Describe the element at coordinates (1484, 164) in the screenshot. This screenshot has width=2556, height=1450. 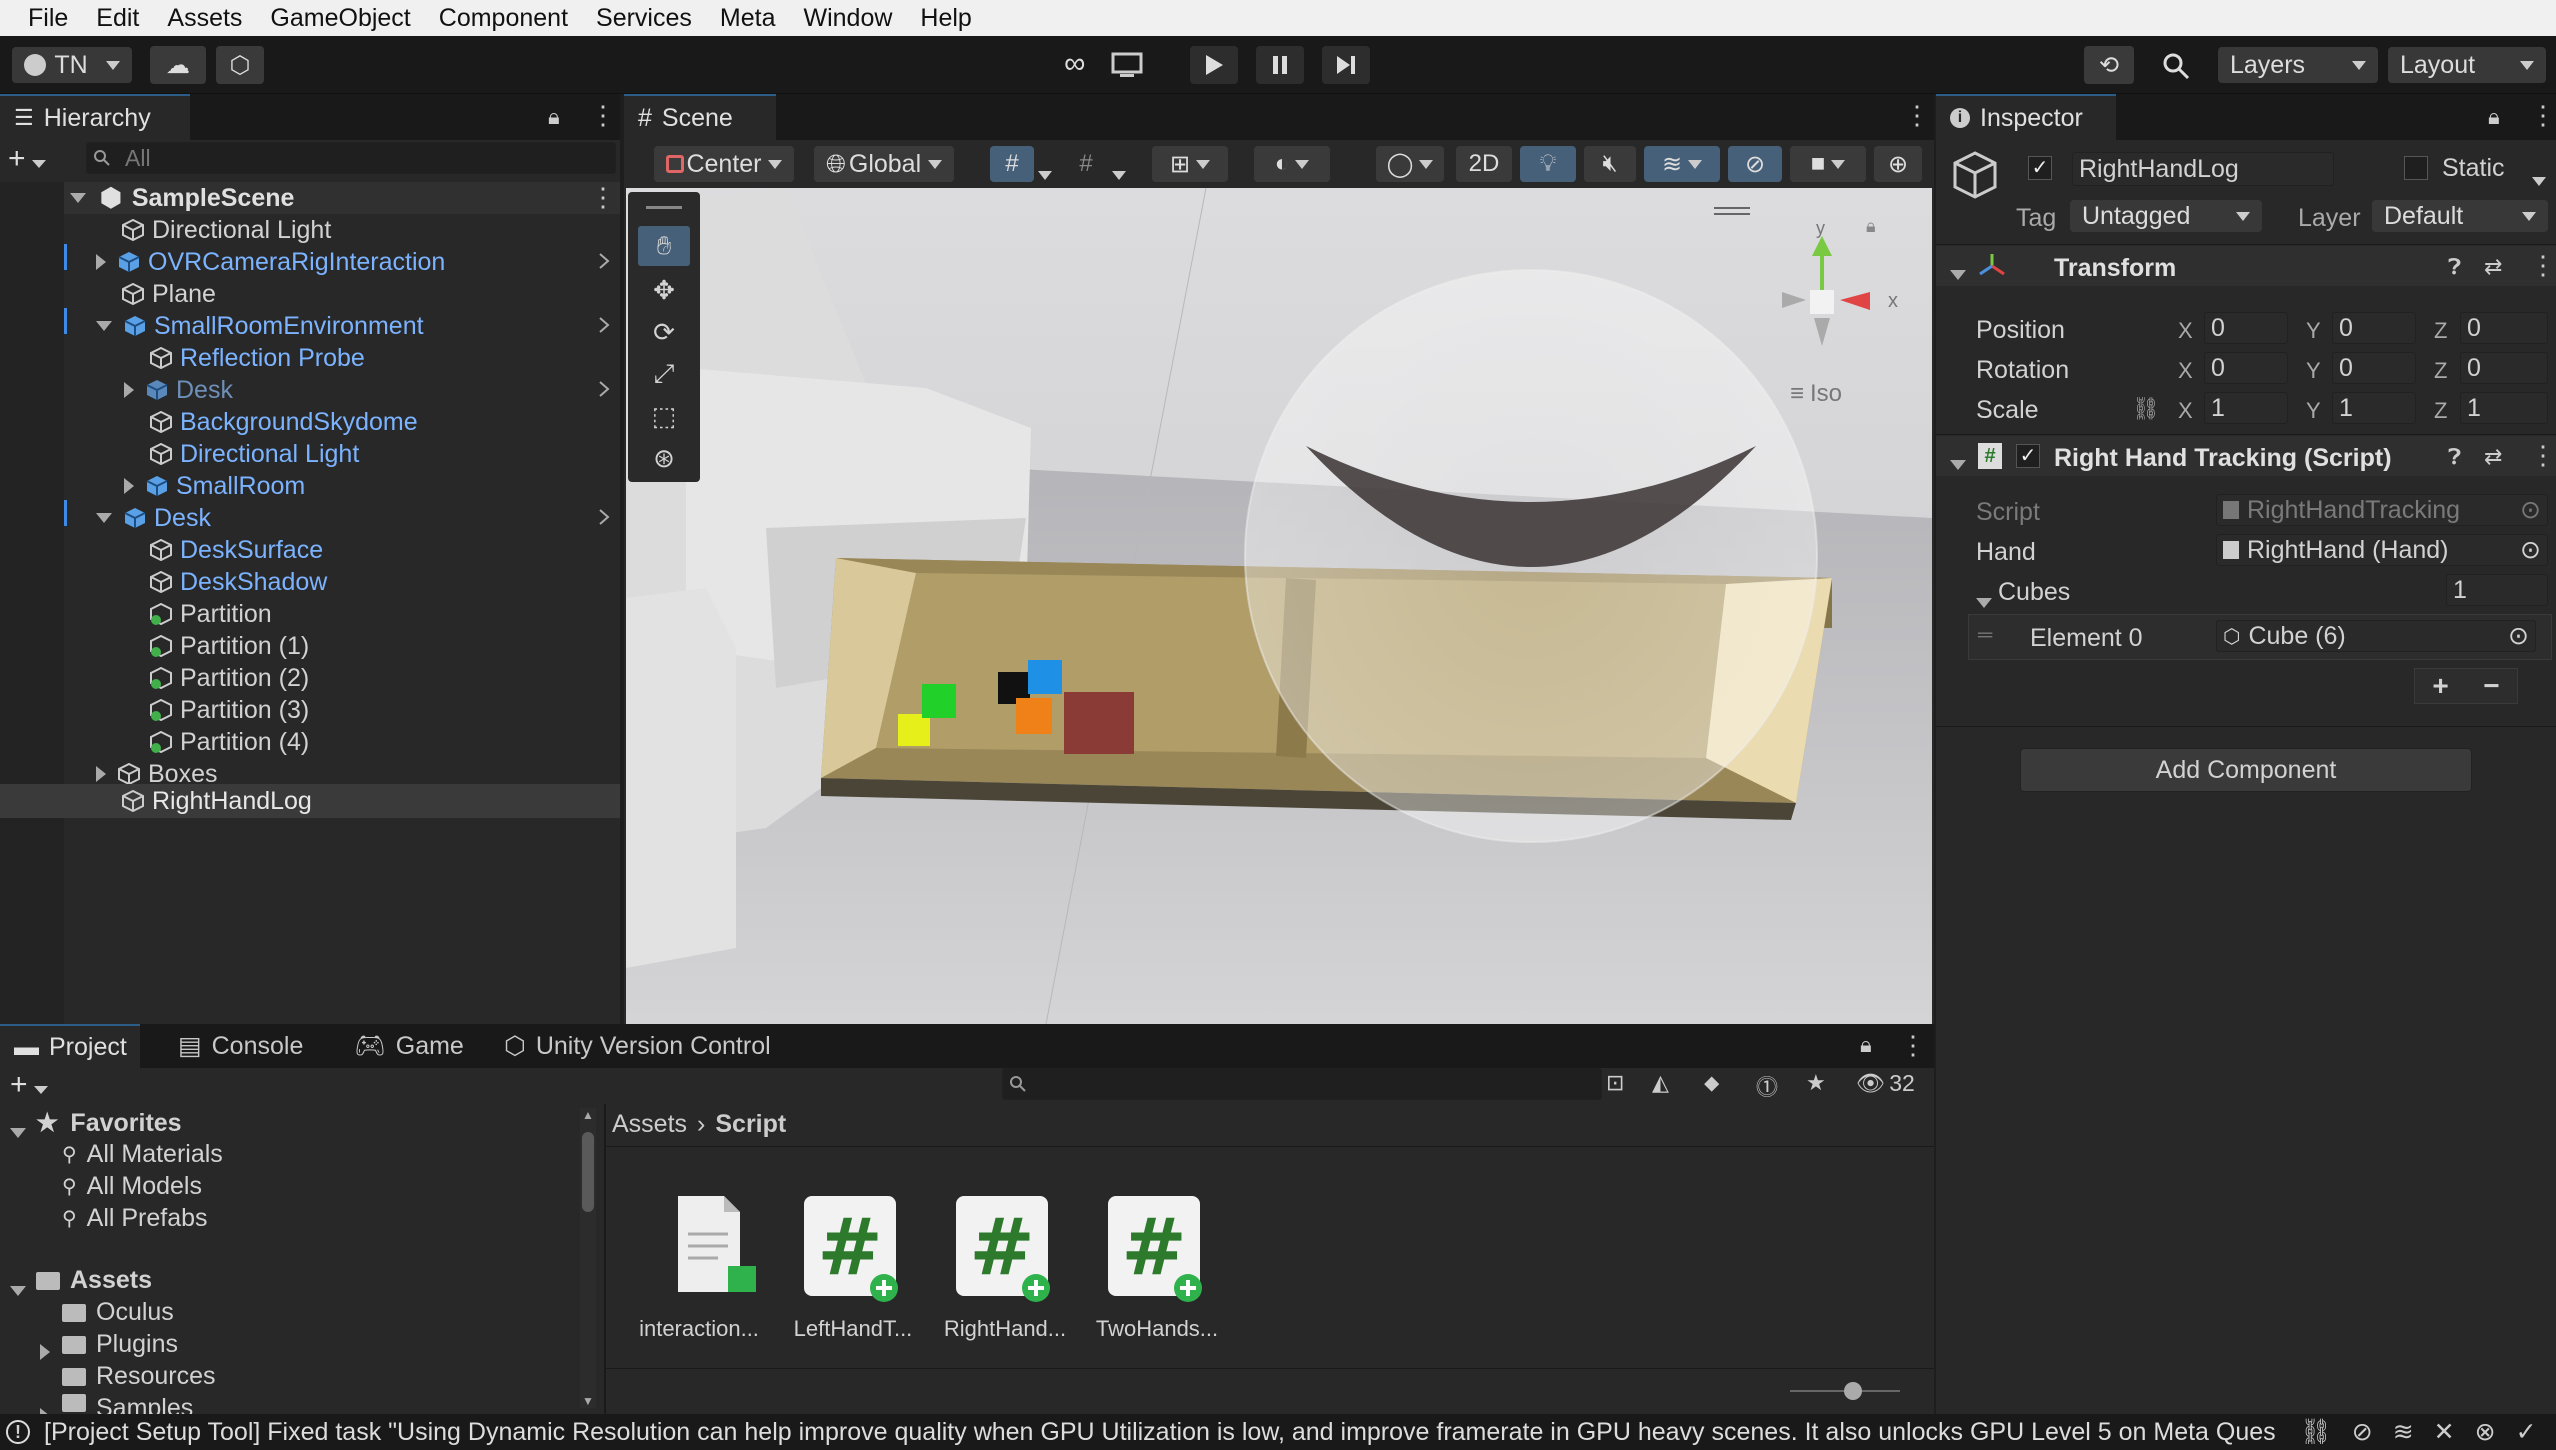
I see `toggle-2d-button: 2D` at that location.